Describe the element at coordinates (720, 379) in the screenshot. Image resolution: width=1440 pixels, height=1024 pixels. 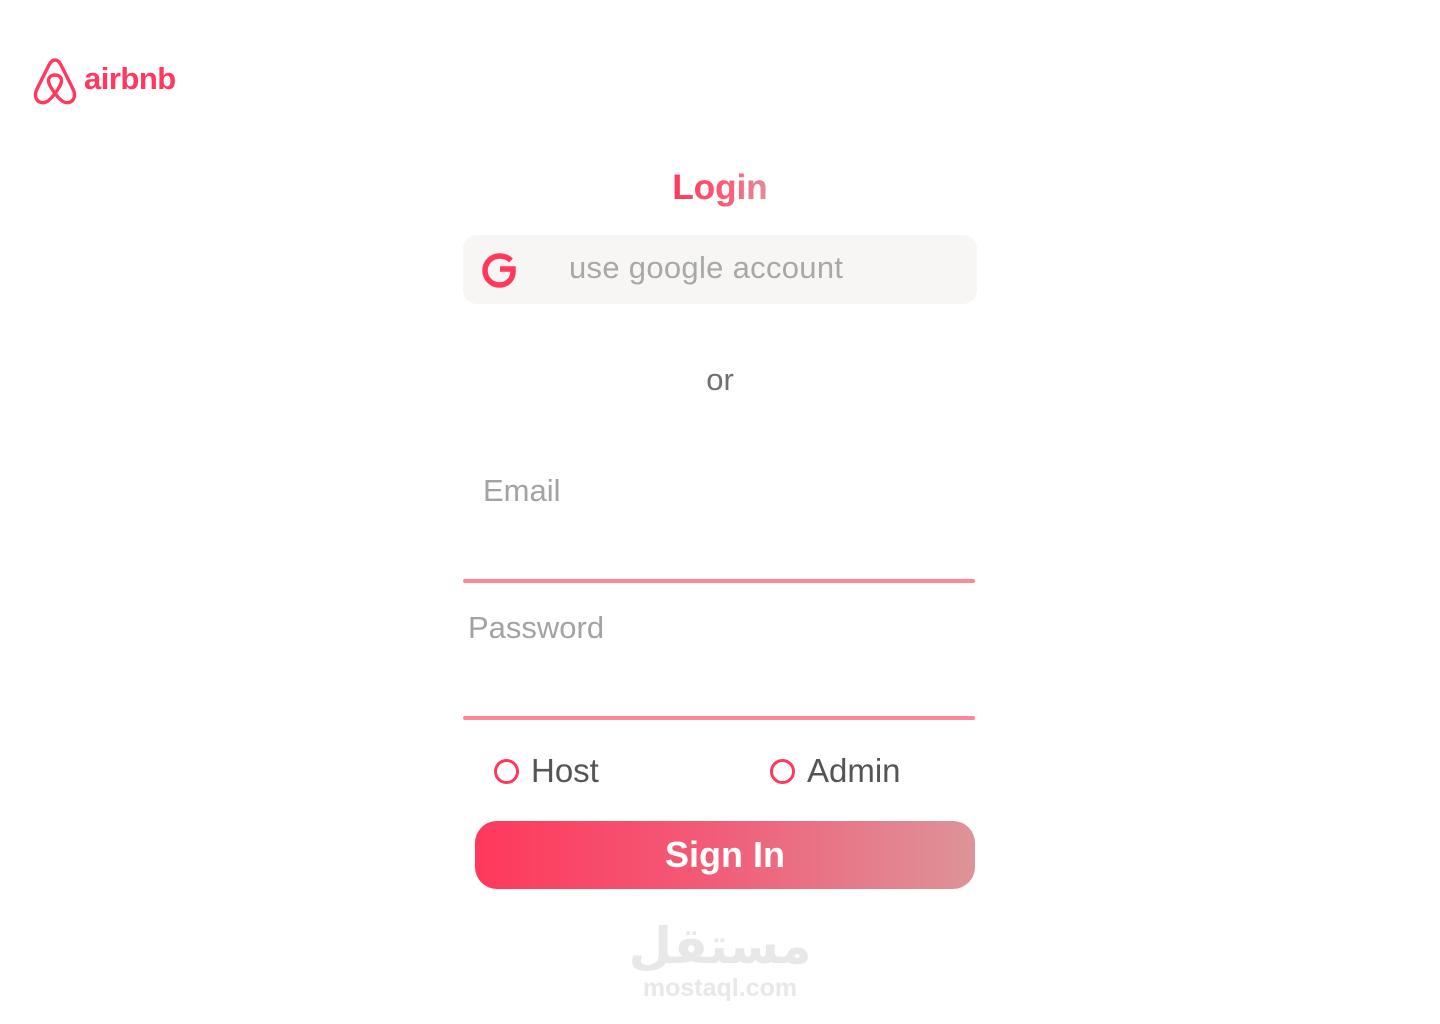
I see `or-divider: or` at that location.